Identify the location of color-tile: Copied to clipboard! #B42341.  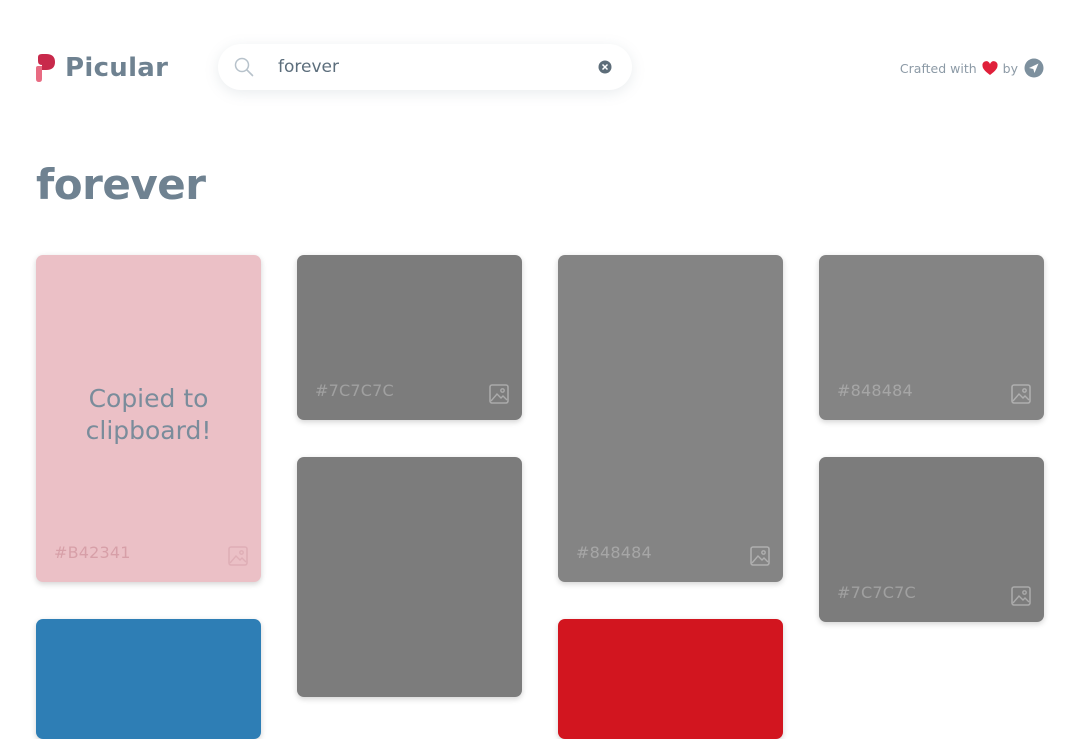
(148, 418).